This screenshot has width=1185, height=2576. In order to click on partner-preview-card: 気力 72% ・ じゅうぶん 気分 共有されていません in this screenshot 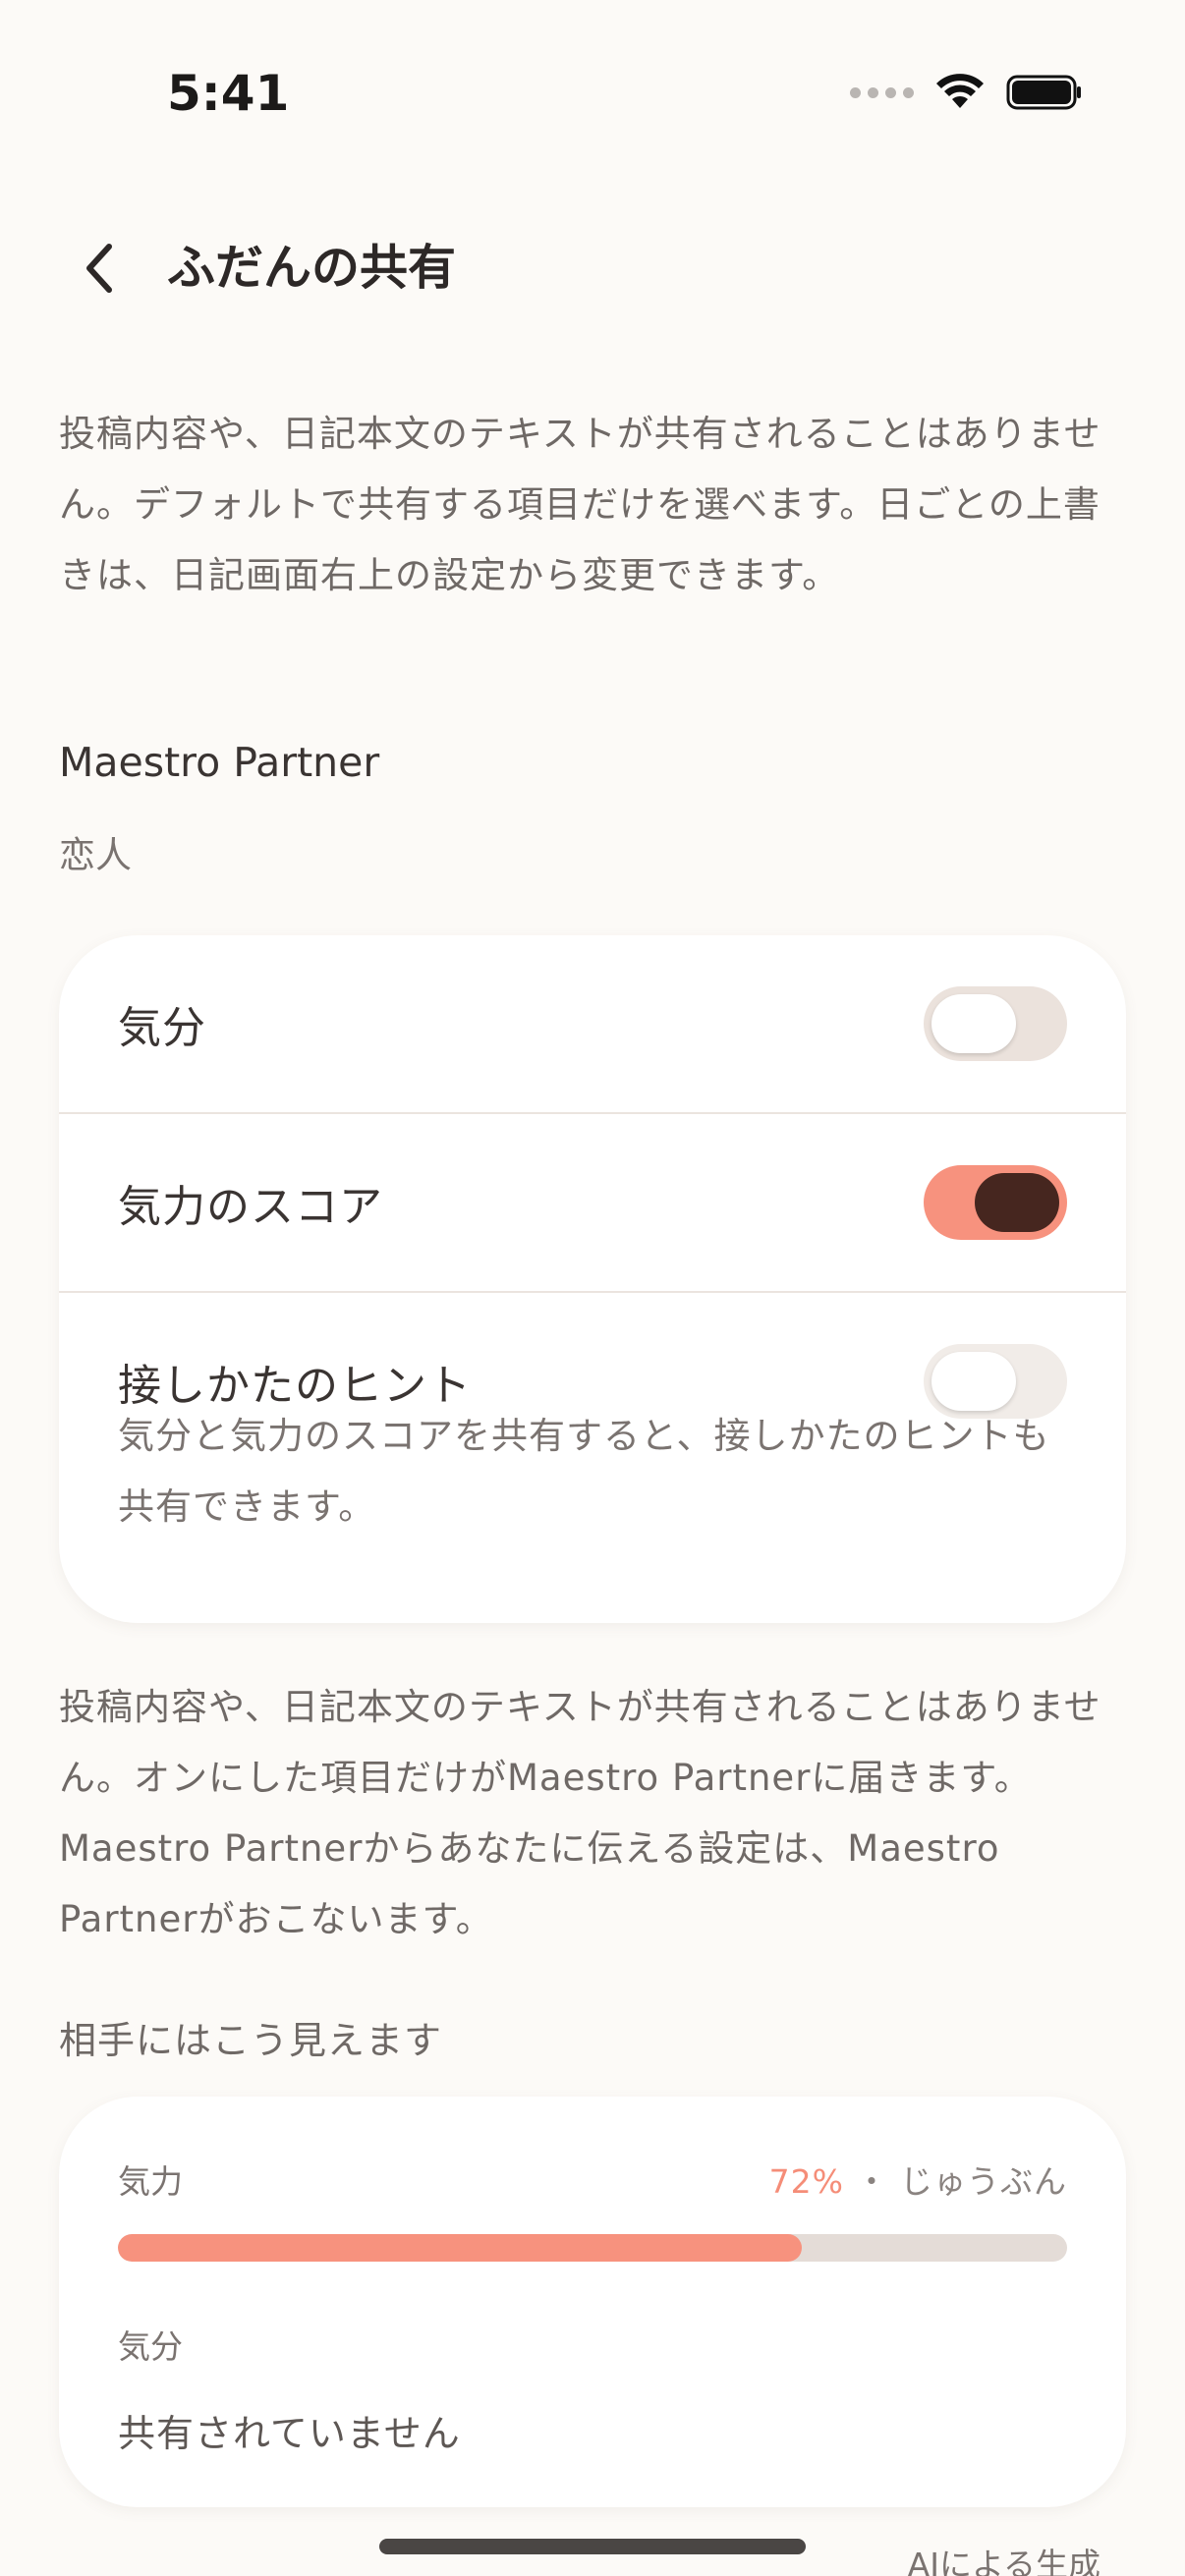, I will do `click(592, 2302)`.